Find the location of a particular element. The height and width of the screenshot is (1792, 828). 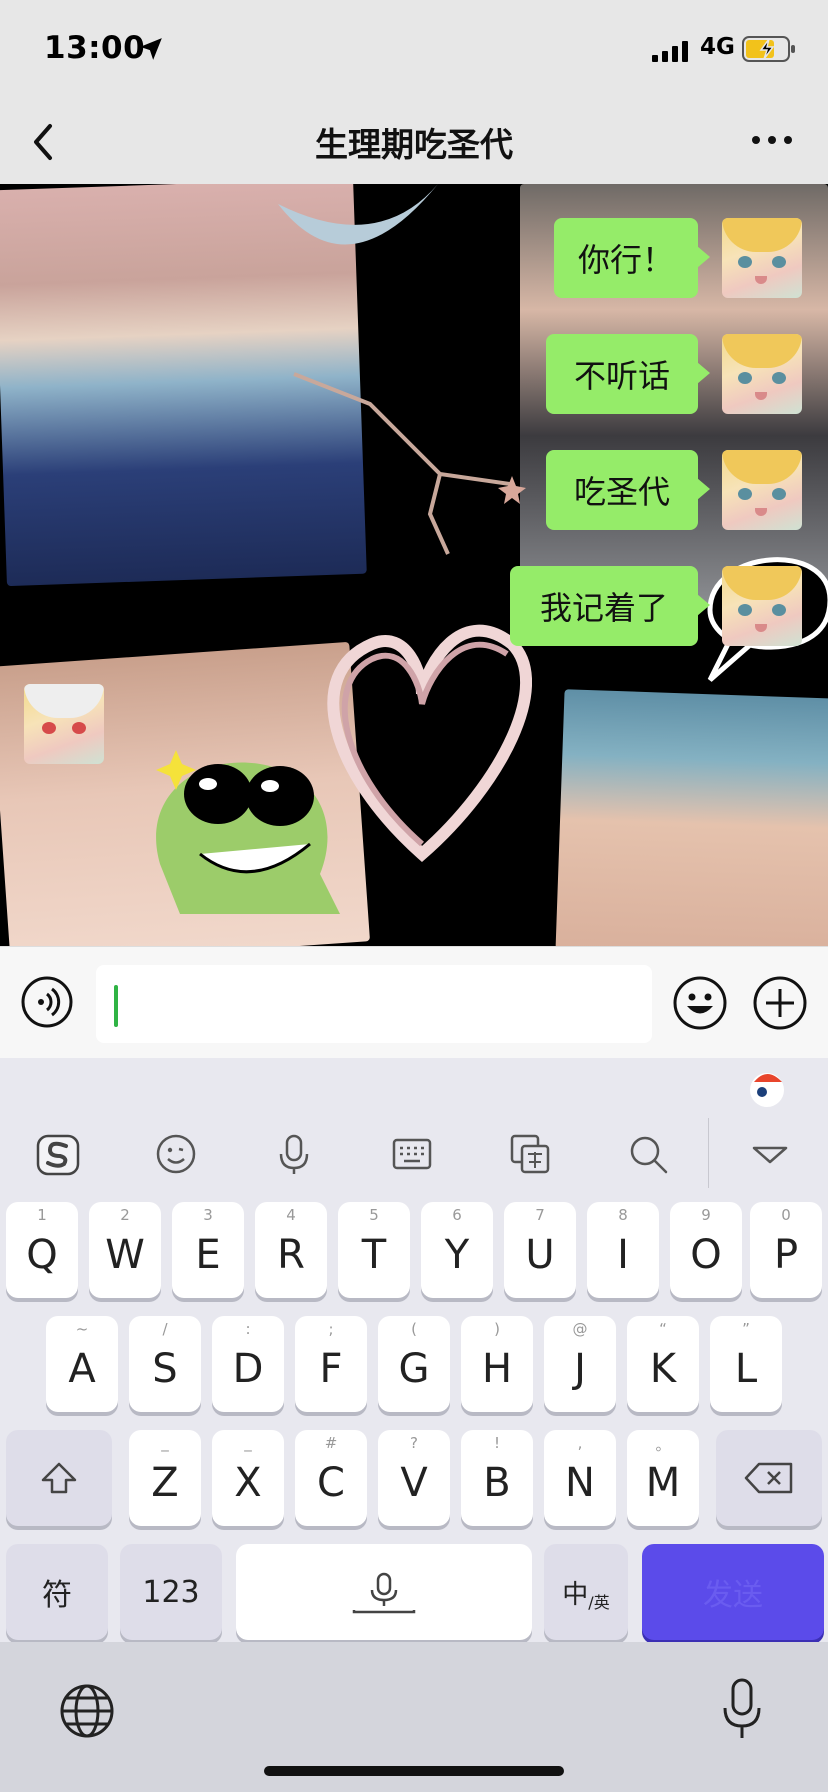

key-d: :D is located at coordinates (248, 1364).